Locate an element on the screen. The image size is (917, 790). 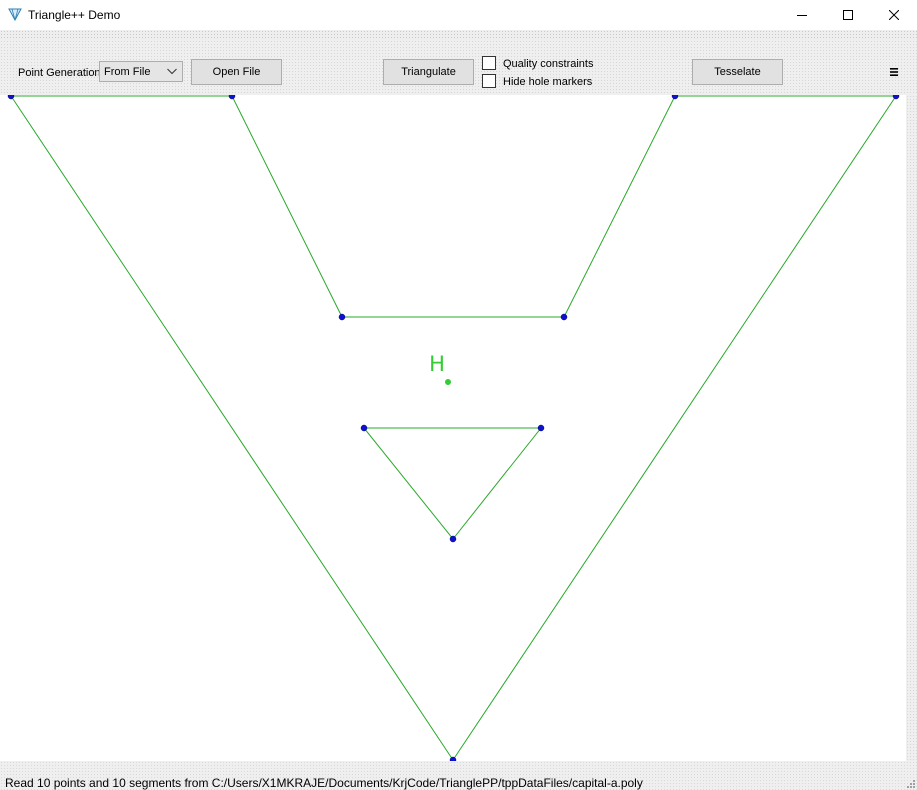
hole-marker-label: H is located at coordinates (437, 364).